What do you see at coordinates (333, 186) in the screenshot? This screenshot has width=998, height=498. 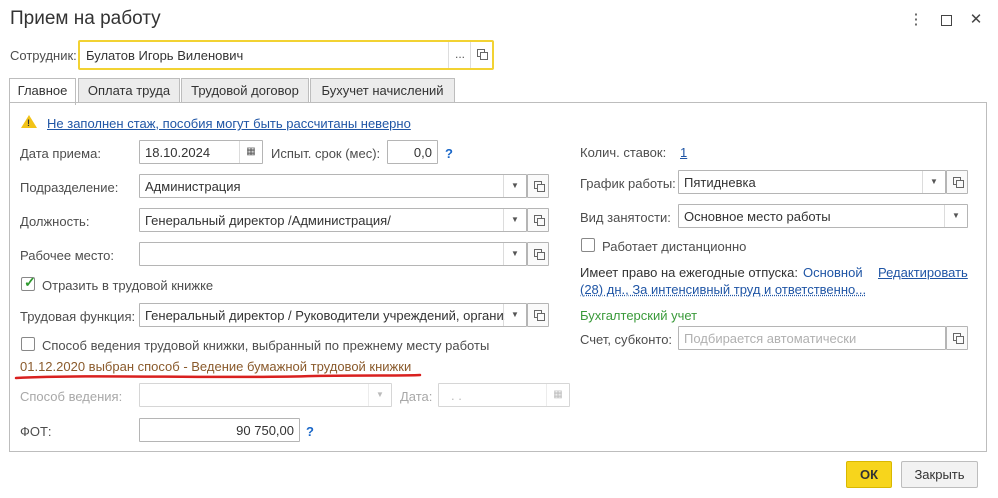 I see `department-field: Администрация ▼` at bounding box center [333, 186].